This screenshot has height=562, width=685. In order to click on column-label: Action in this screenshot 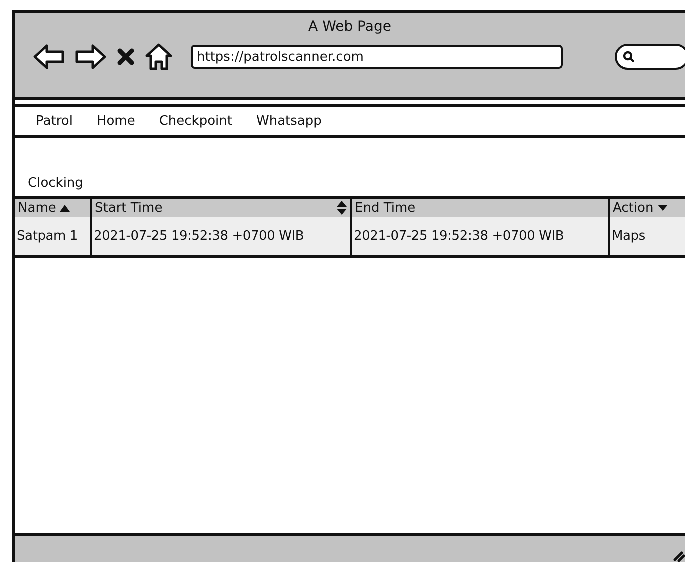, I will do `click(633, 208)`.